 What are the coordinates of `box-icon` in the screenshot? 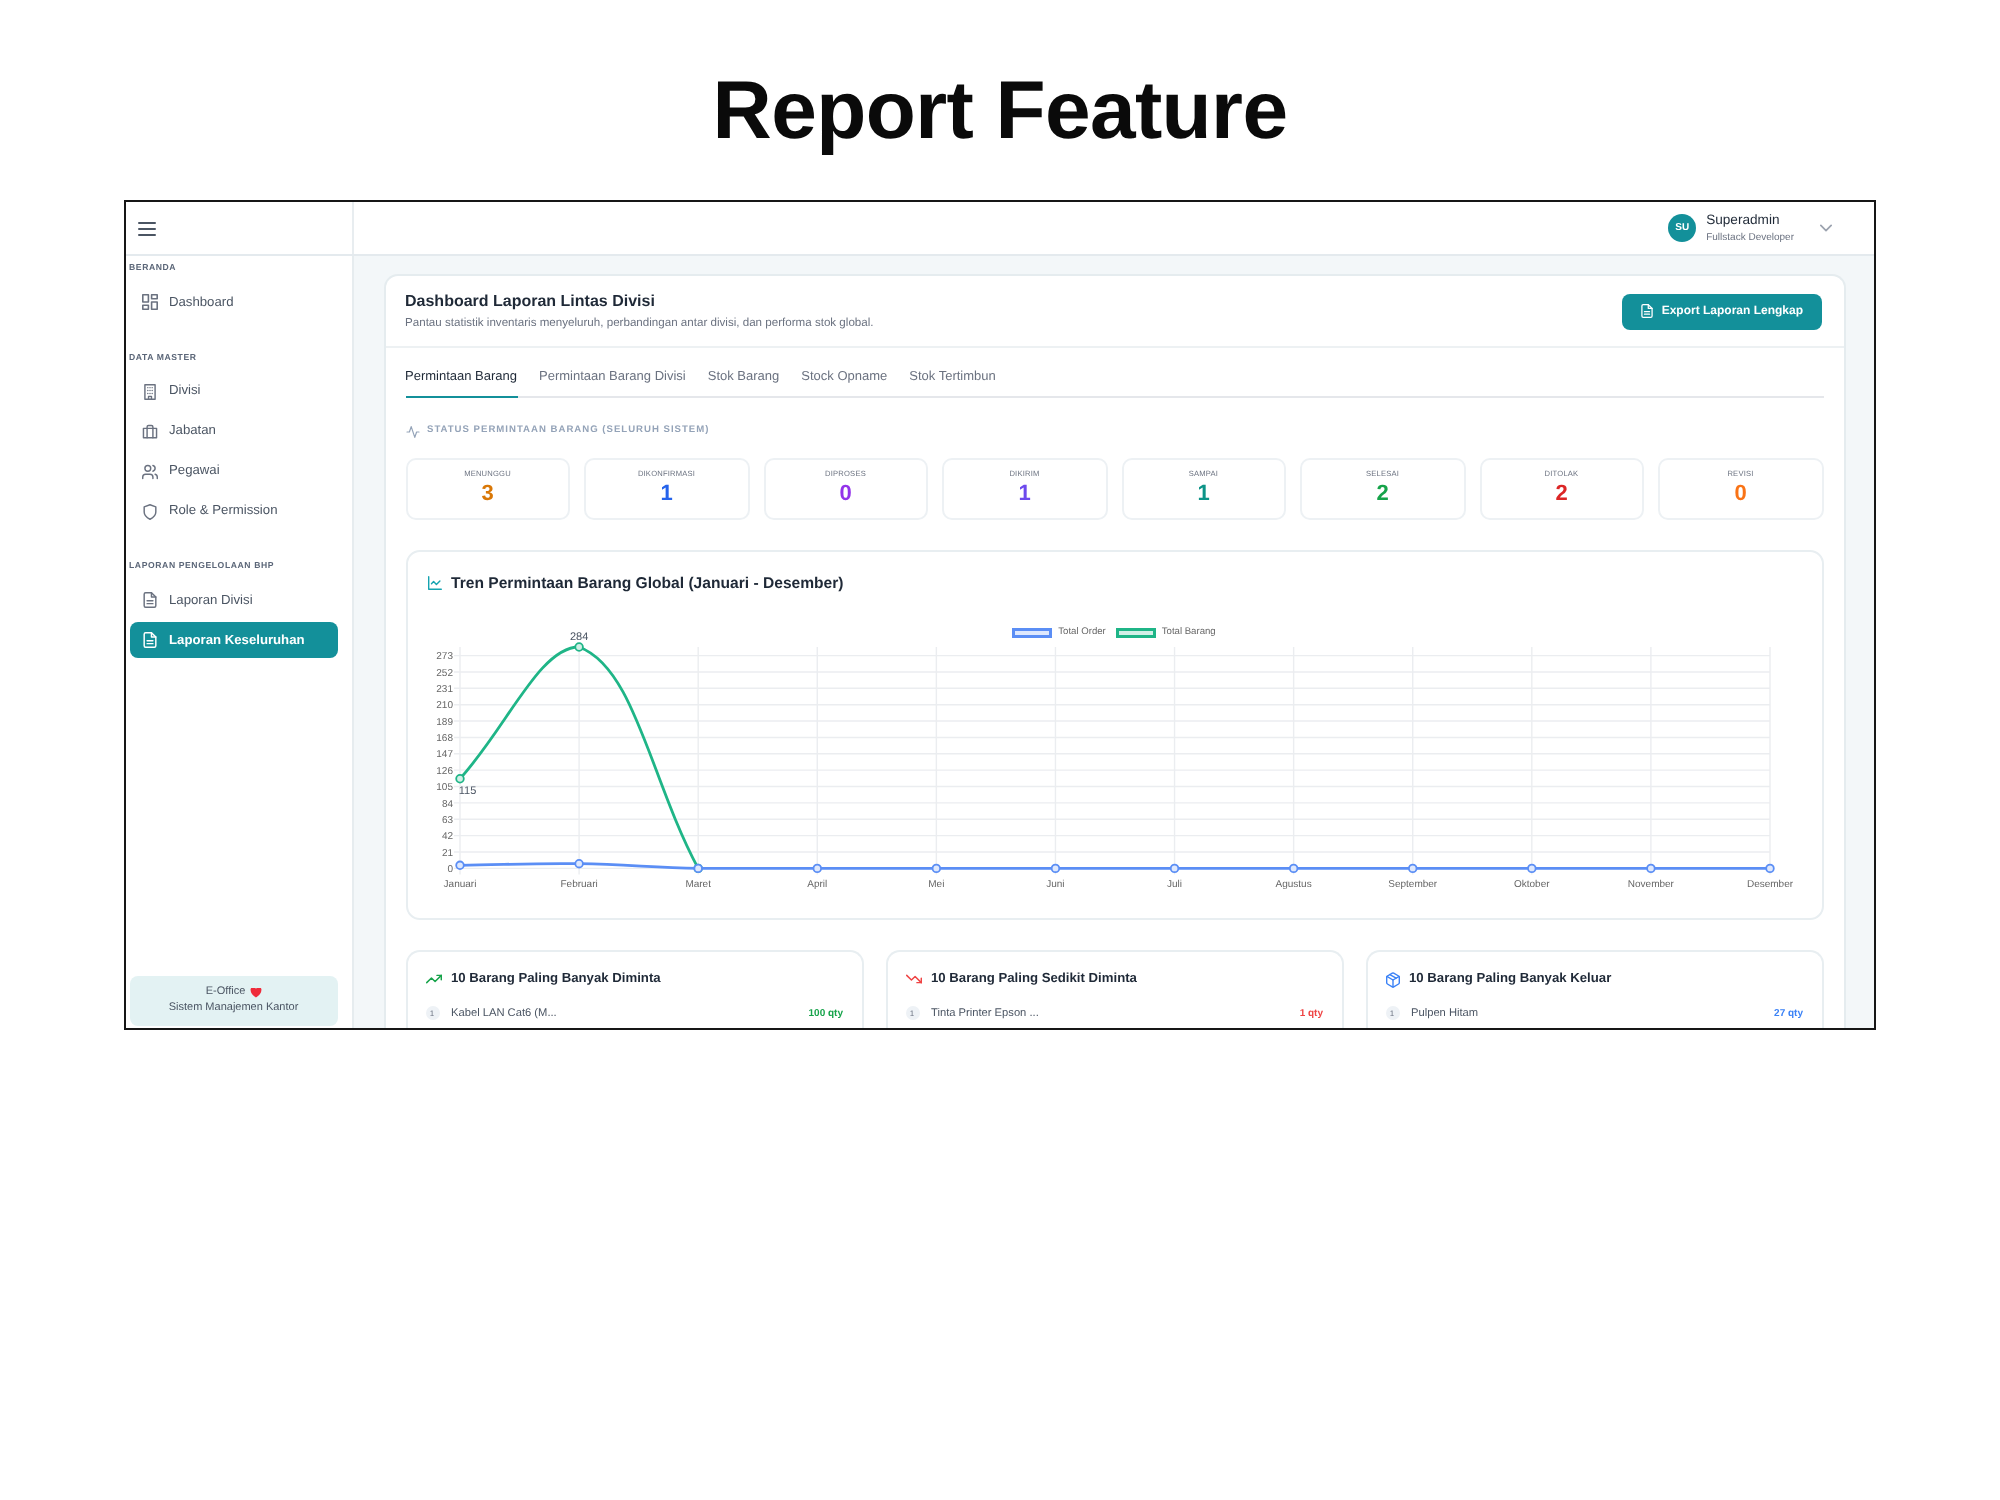 It's located at (1392, 979).